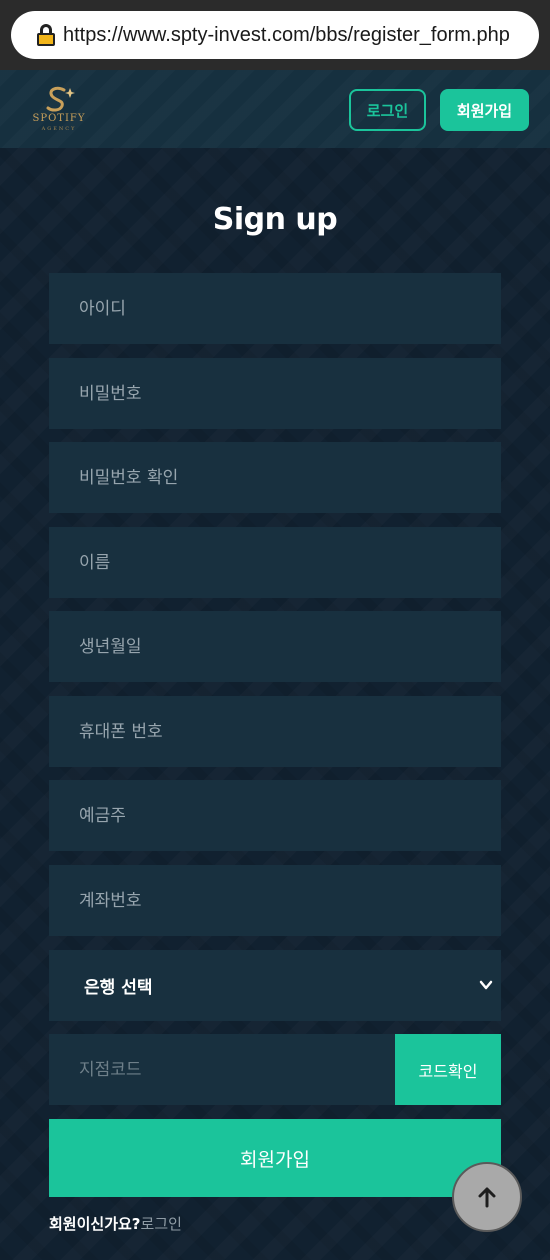 The width and height of the screenshot is (550, 1260). What do you see at coordinates (275, 109) in the screenshot?
I see `site-header: SPOTIFY AGENCY 로그인 회원가입` at bounding box center [275, 109].